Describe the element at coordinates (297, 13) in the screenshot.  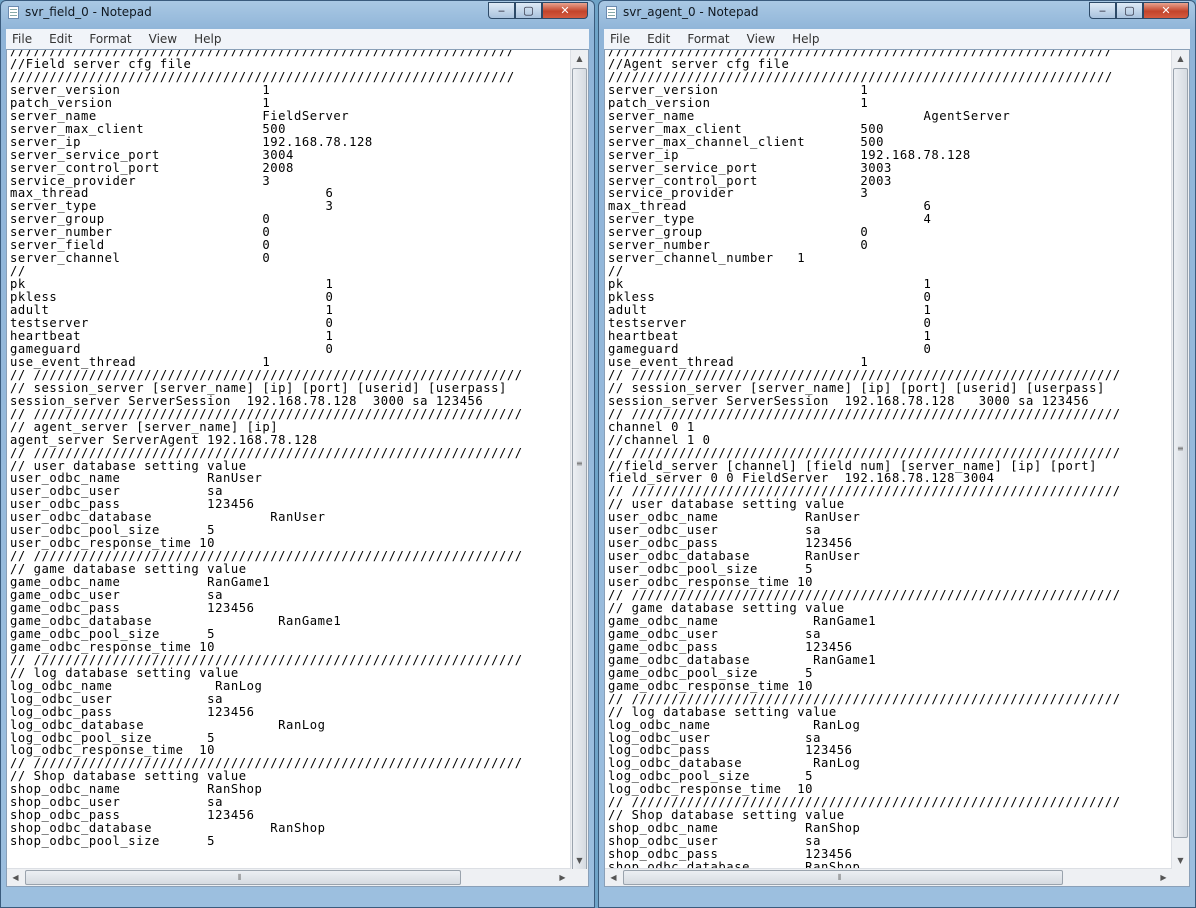
I see `title-bar: svr_field_0 - Notepad ‒ ▢ ✕` at that location.